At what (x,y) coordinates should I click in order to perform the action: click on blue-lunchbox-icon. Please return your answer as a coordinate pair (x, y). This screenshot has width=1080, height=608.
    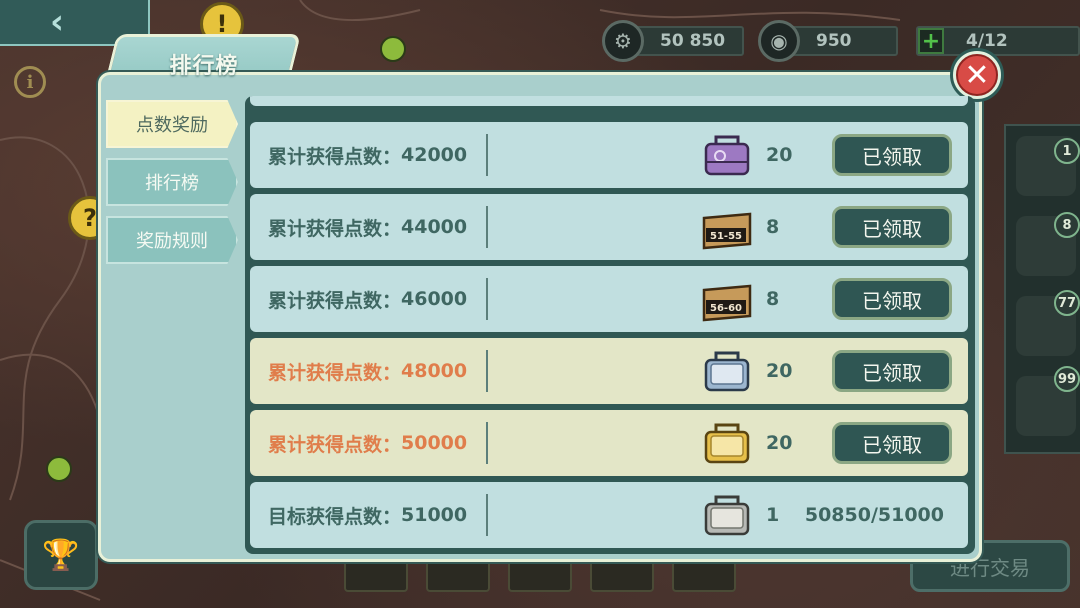
    Looking at the image, I should click on (727, 371).